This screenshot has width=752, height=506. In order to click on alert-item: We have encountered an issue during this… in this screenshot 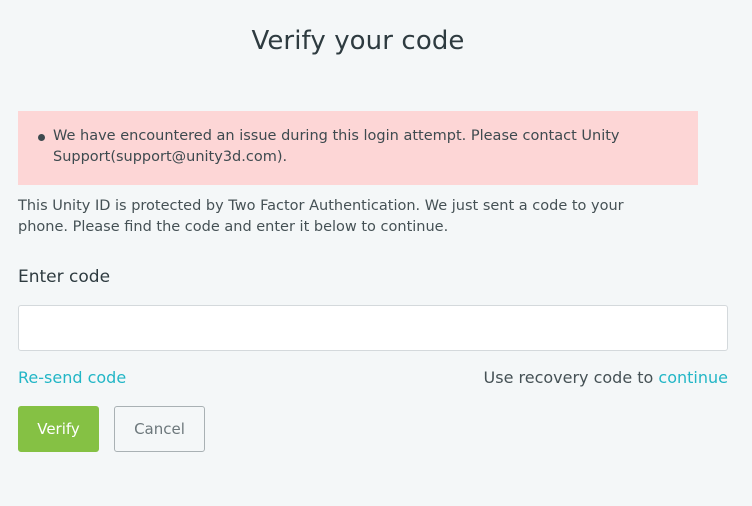, I will do `click(360, 147)`.